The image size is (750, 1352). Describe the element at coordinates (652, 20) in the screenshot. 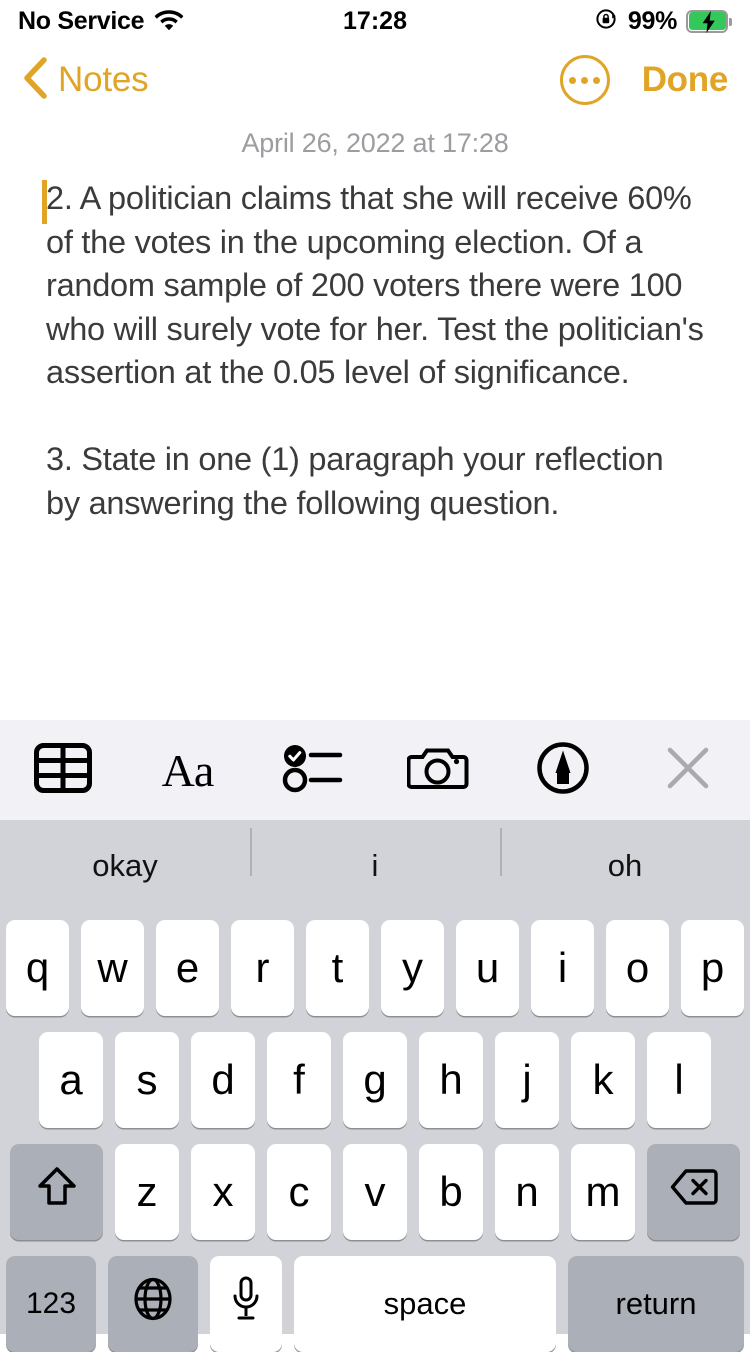

I see `battery-percent-label: 99%` at that location.